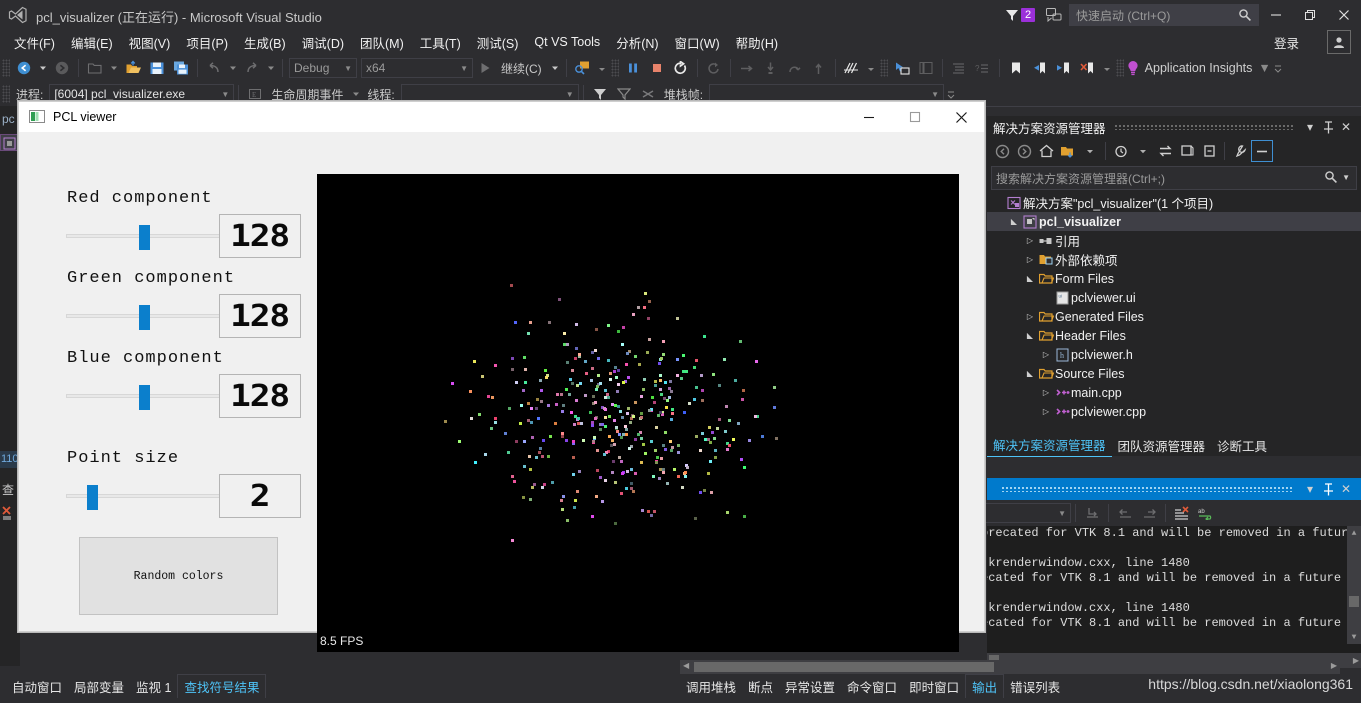  Describe the element at coordinates (602, 68) in the screenshot. I see `attach-dropdown-icon` at that location.